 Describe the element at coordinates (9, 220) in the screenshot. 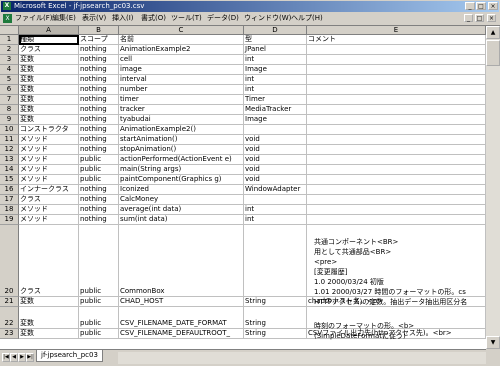

I see `row-header: 19` at that location.